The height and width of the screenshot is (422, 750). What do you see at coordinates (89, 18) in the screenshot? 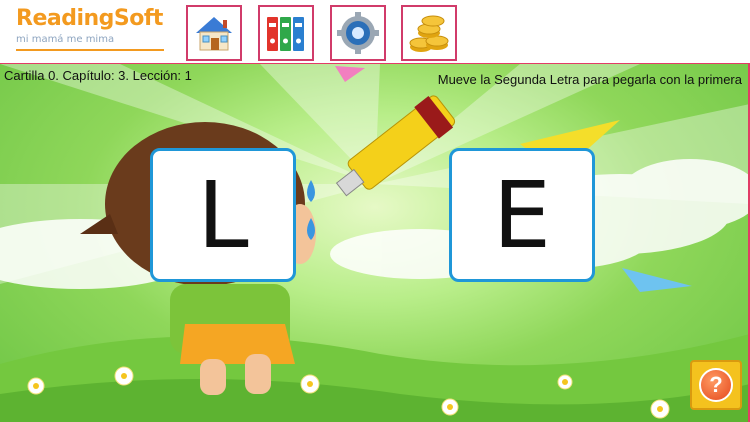
I see `brand-title: ReadingSoft` at bounding box center [89, 18].